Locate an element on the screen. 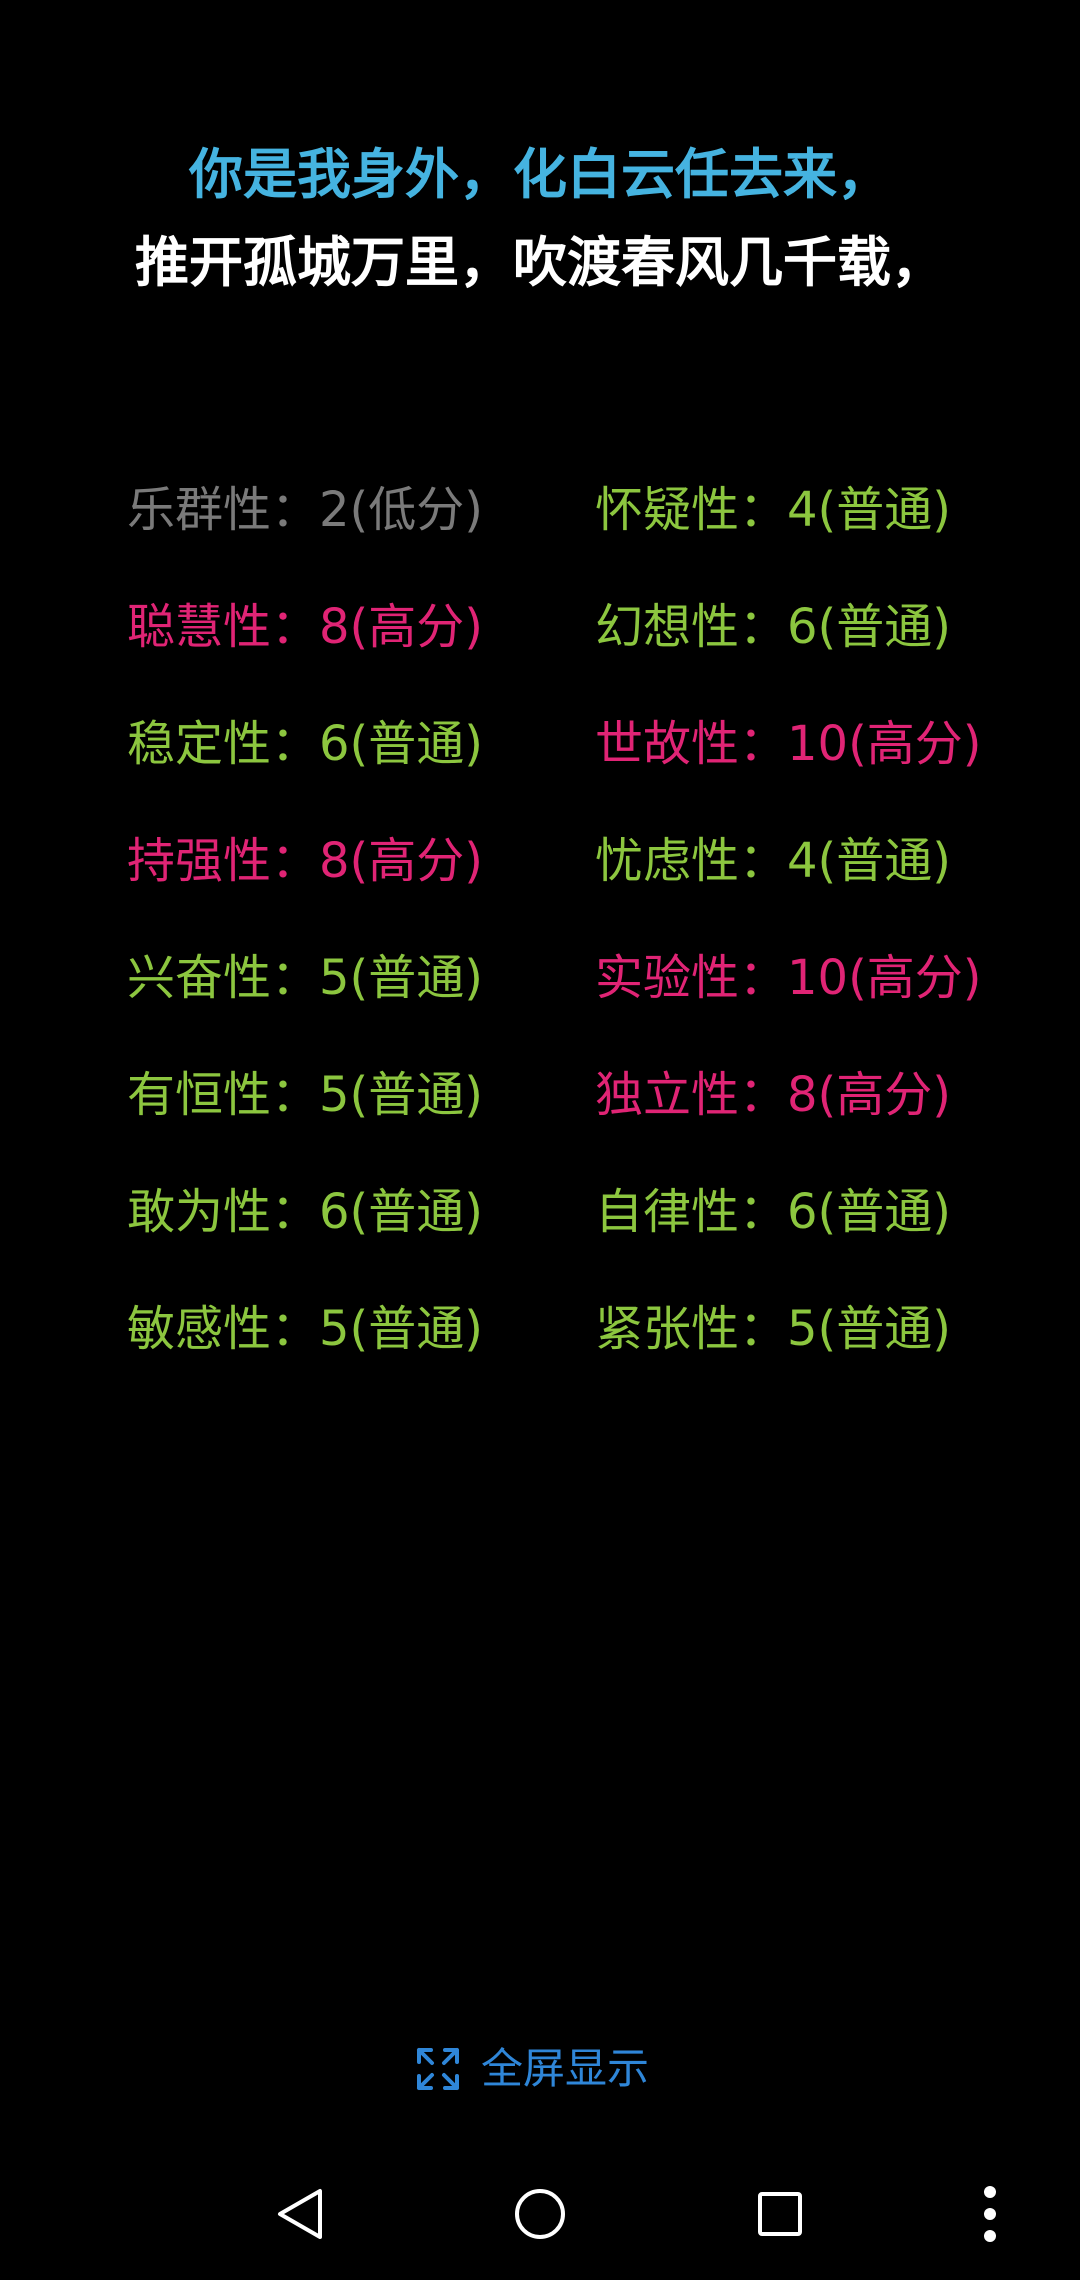 The width and height of the screenshot is (1080, 2280). poem-line-1: 你是我身外，化白云任去来， is located at coordinates (540, 174).